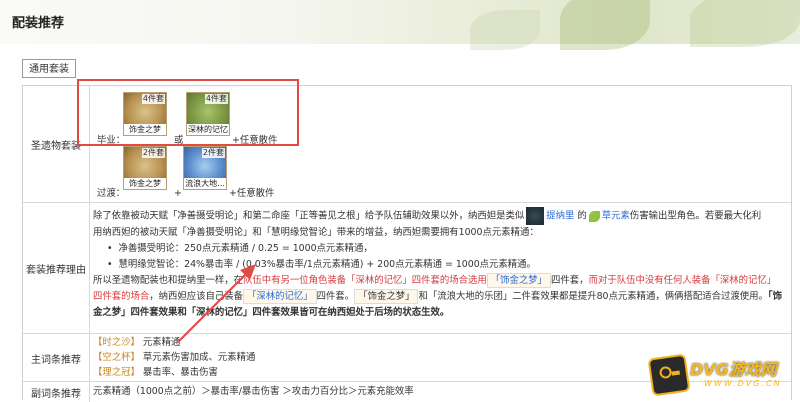  I want to click on watermark-domain: WWW.DVG.CN, so click(743, 383).